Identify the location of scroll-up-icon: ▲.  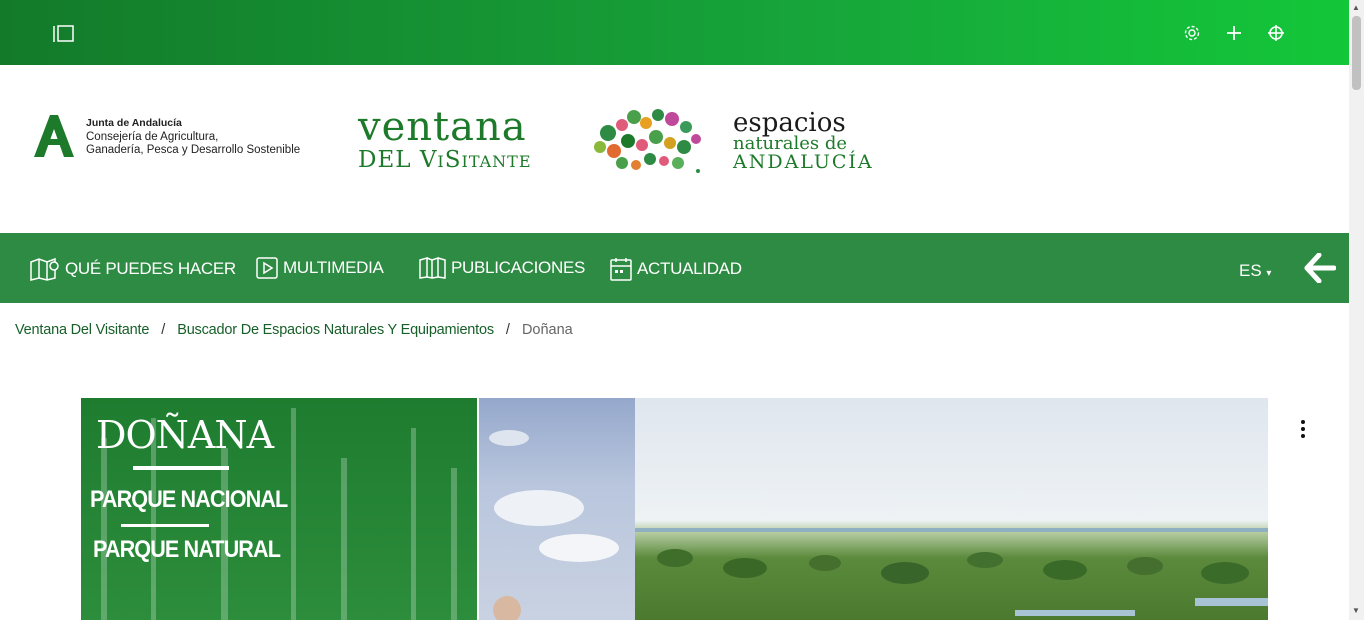
(1356, 7).